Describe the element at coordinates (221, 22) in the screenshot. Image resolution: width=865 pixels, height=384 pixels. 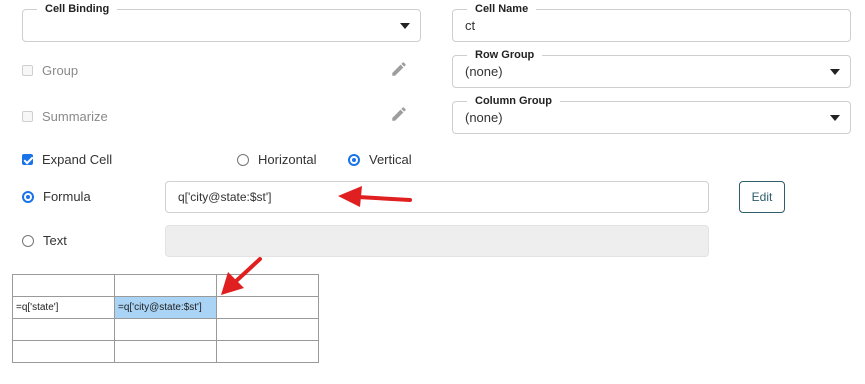
I see `cell-binding-select: Cell Binding` at that location.